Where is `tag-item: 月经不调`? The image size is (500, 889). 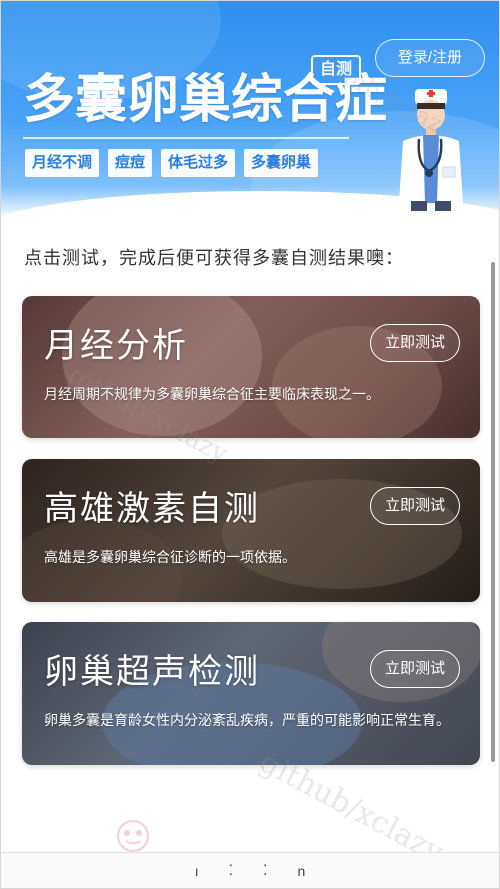
tag-item: 月经不调 is located at coordinates (62, 163).